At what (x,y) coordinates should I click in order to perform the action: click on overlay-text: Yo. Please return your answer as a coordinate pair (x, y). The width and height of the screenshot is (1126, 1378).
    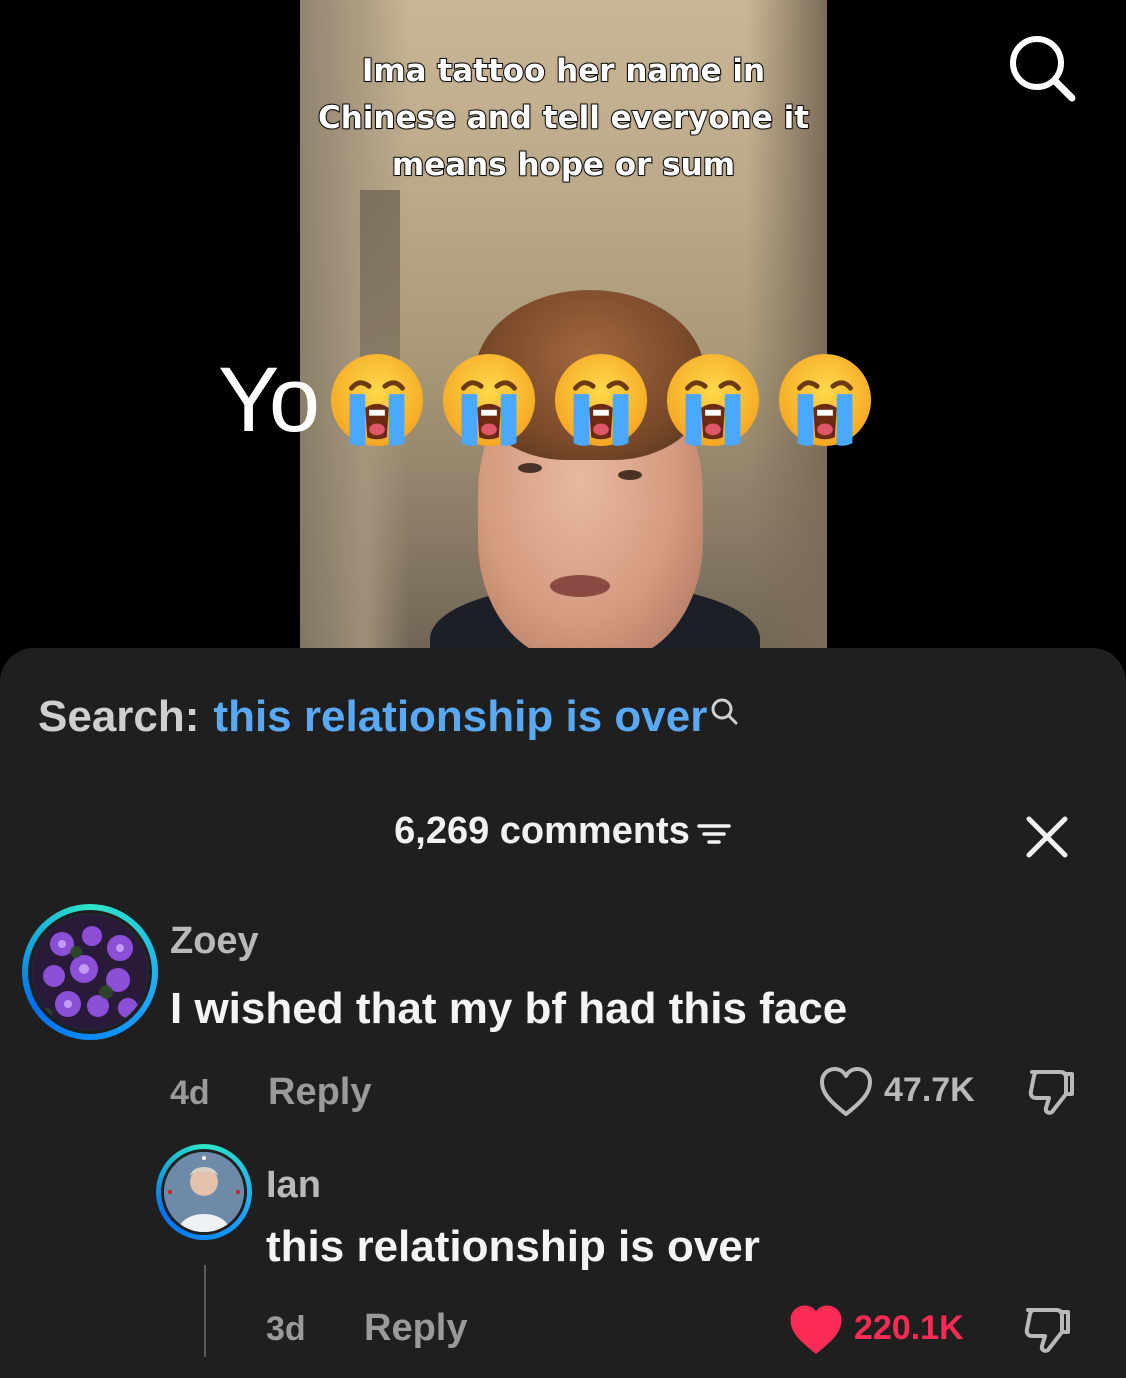
    Looking at the image, I should click on (269, 400).